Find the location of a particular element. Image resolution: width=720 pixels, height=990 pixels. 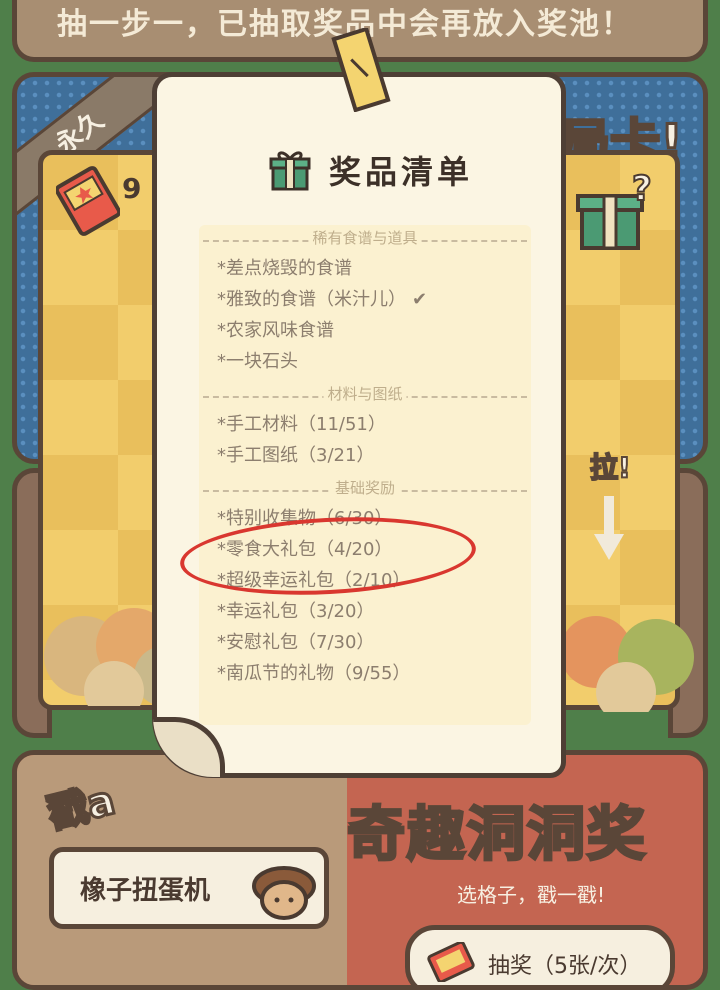

section-label: 材料与图纸 is located at coordinates (365, 393).